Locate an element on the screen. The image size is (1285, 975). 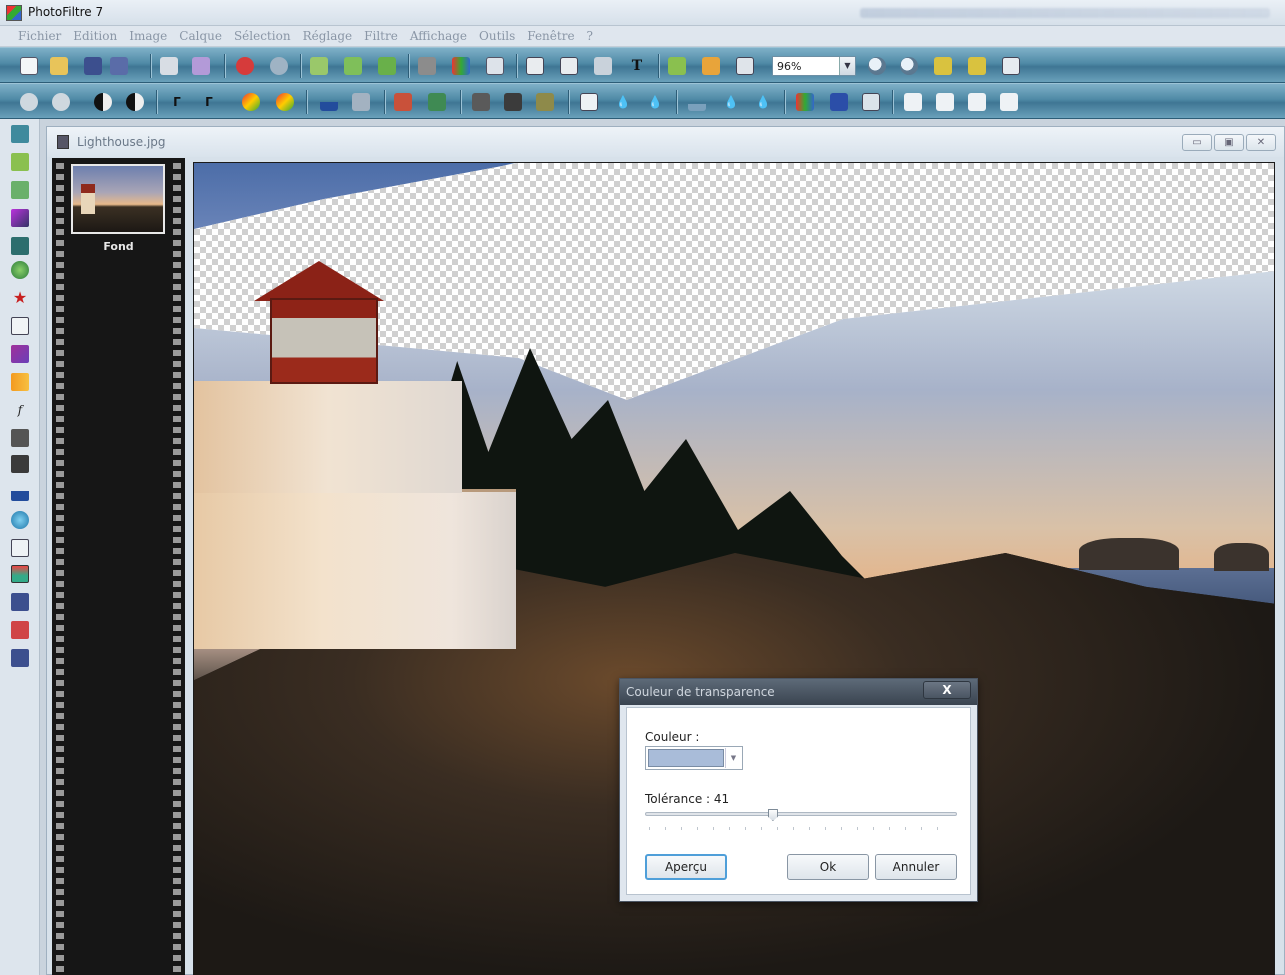
save-stack-icon is located at coordinates (20, 658).